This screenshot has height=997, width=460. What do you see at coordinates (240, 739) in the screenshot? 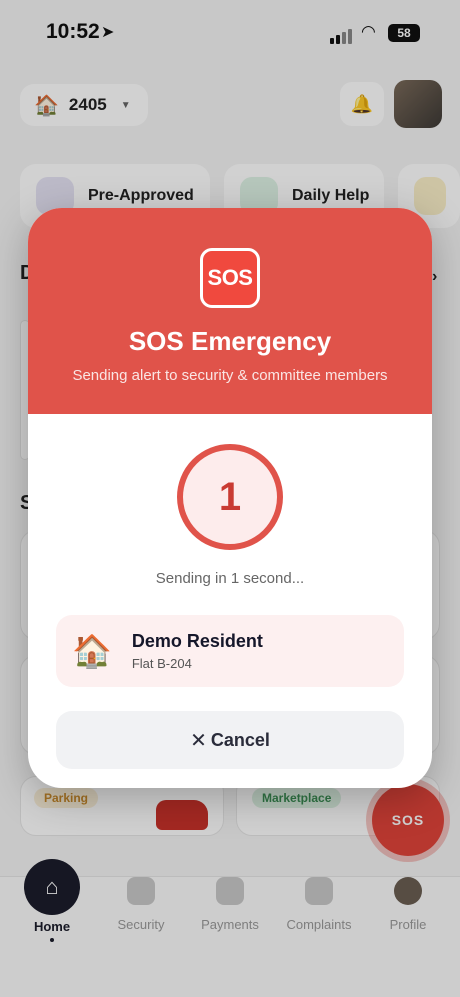
I see `cancel-label: Cancel` at bounding box center [240, 739].